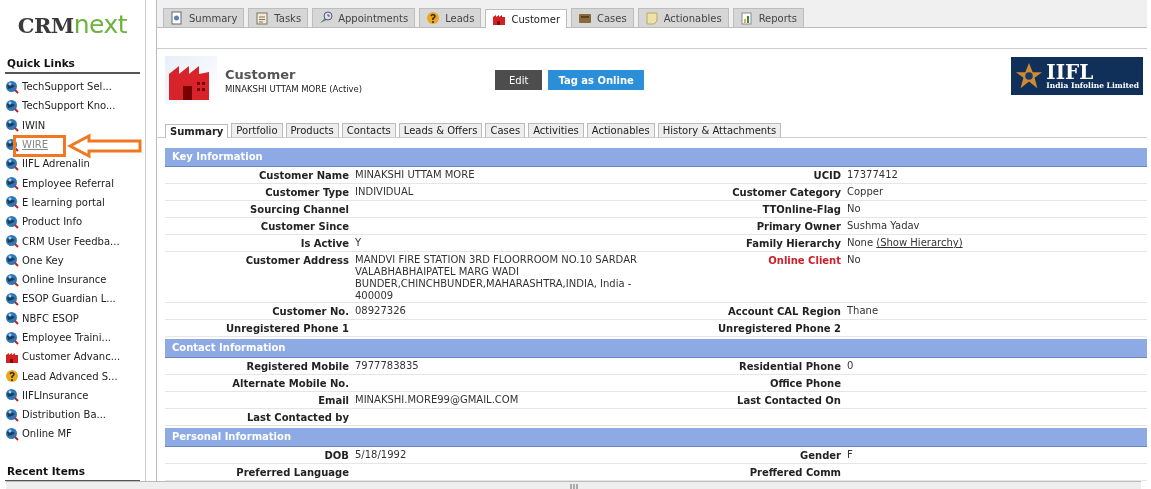 This screenshot has height=489, width=1151. I want to click on sidebar-heading: Quick Links, so click(72, 62).